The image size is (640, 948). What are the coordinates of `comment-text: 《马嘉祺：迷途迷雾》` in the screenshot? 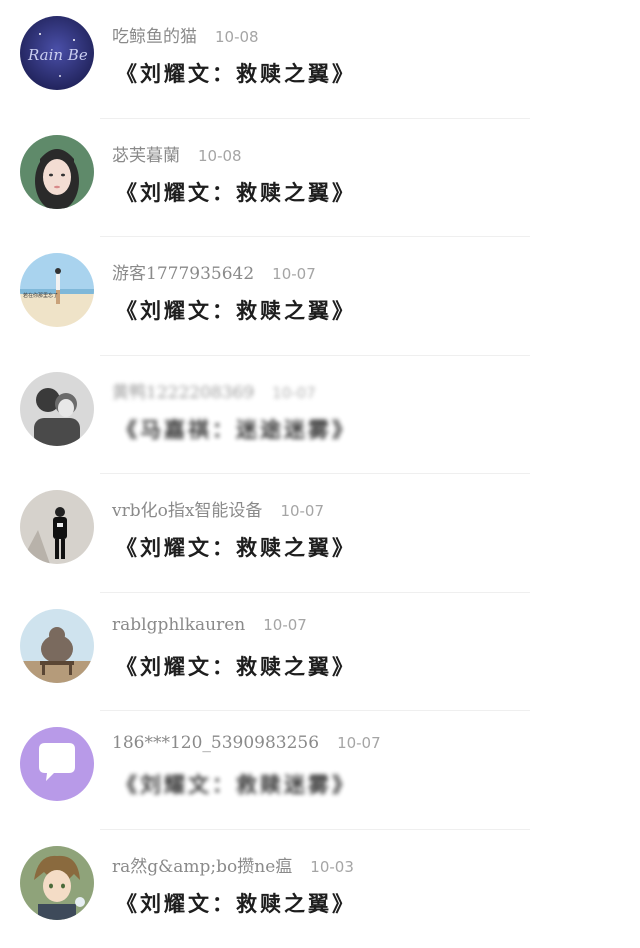 It's located at (236, 429).